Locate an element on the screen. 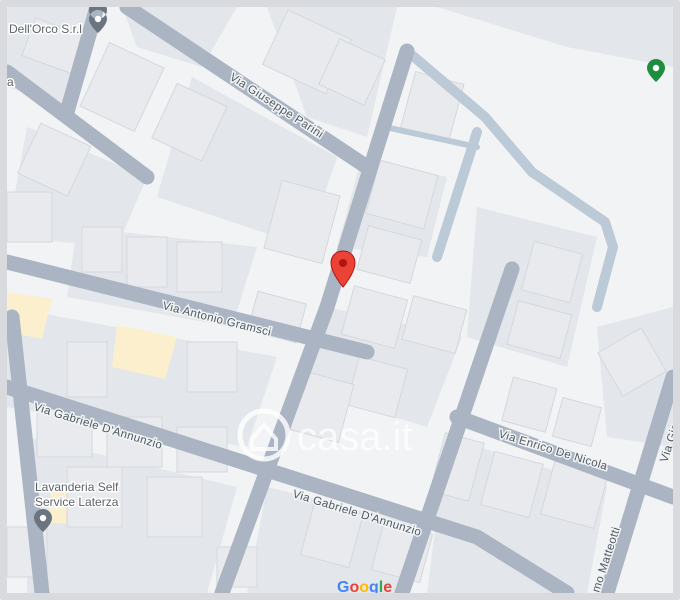 The image size is (680, 600). svg-text: Google is located at coordinates (364, 586).